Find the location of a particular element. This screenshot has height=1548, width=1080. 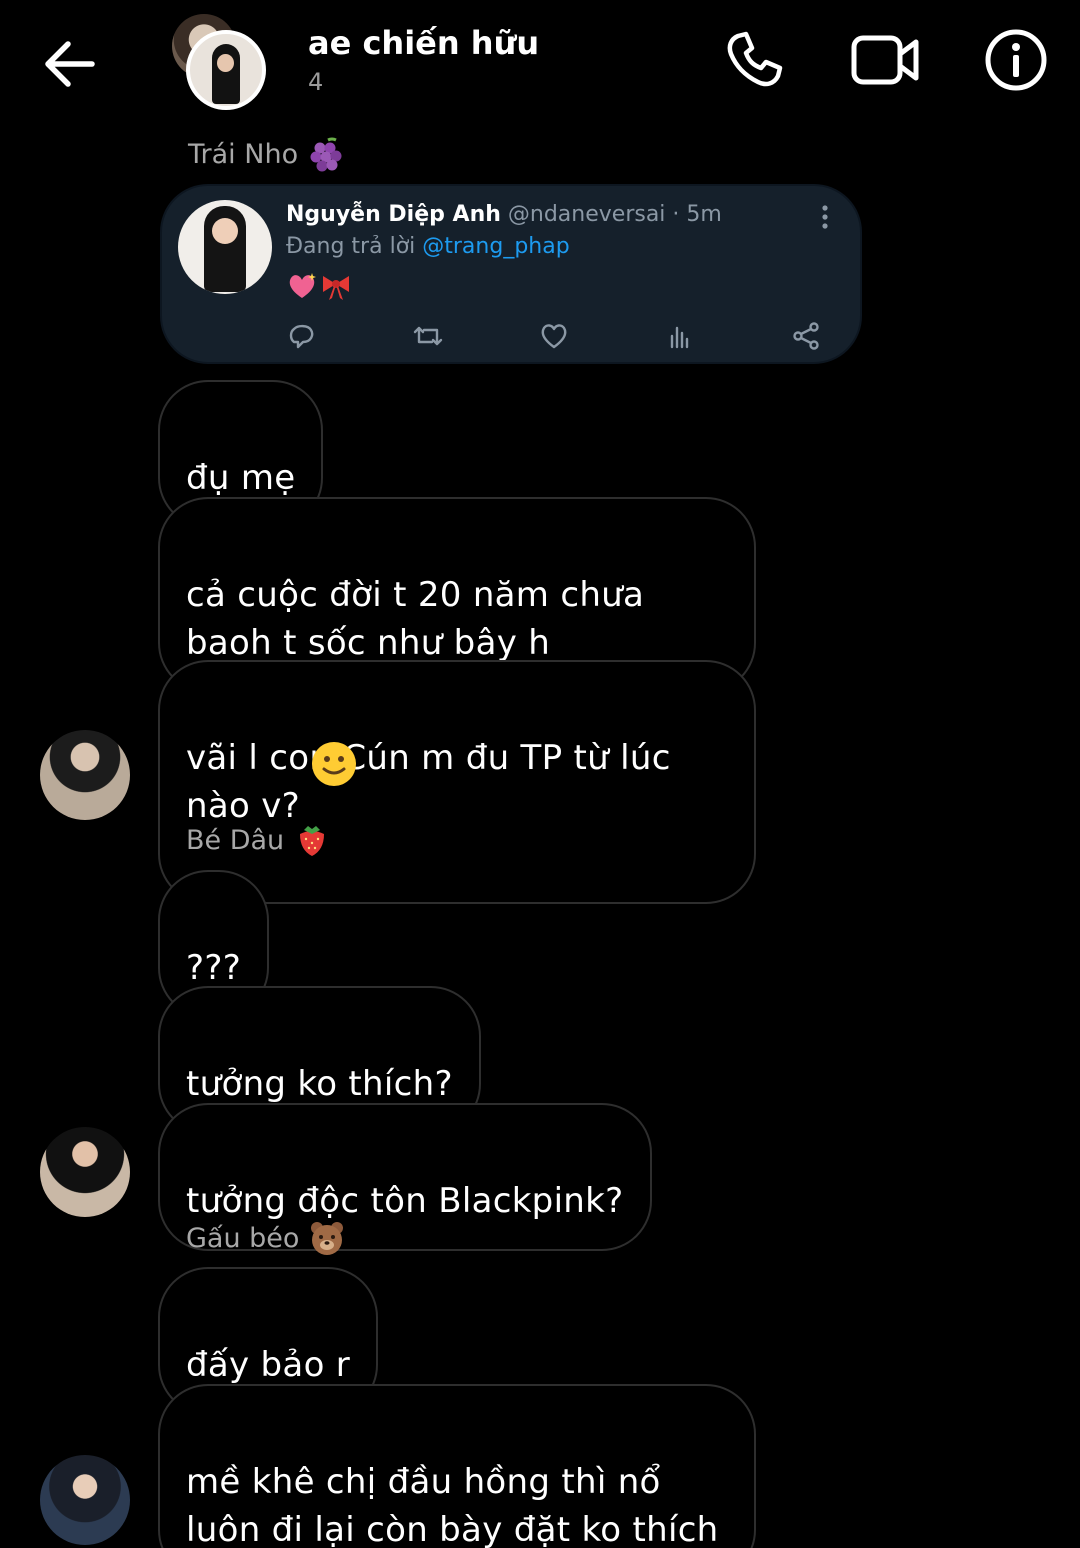

reply-icon is located at coordinates (302, 336).